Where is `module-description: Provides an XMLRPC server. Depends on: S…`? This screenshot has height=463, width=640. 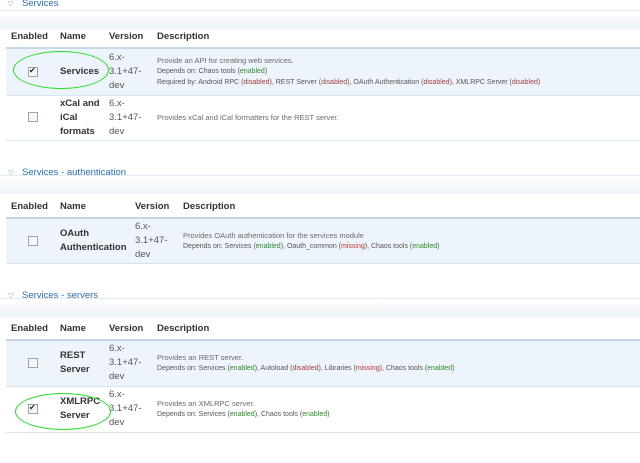 module-description: Provides an XMLRPC server. Depends on: S… is located at coordinates (396, 409).